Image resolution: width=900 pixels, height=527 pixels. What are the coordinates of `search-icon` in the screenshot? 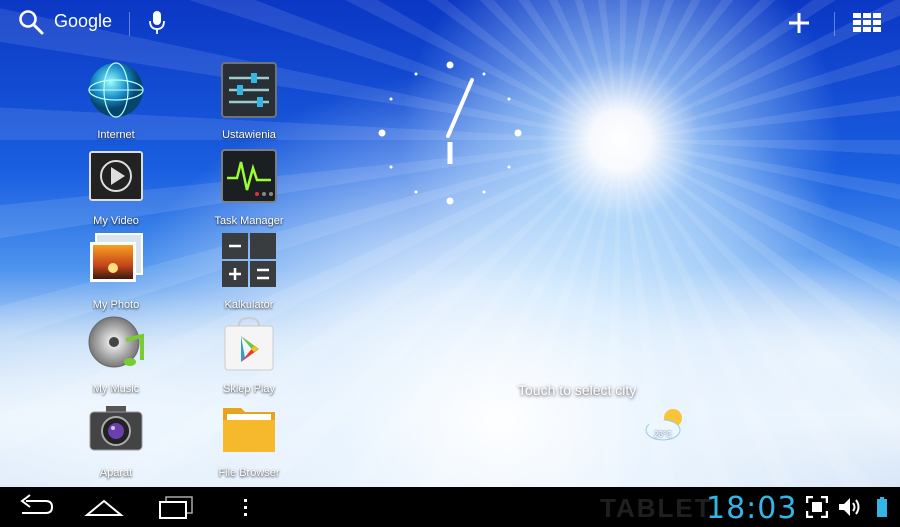 It's located at (31, 22).